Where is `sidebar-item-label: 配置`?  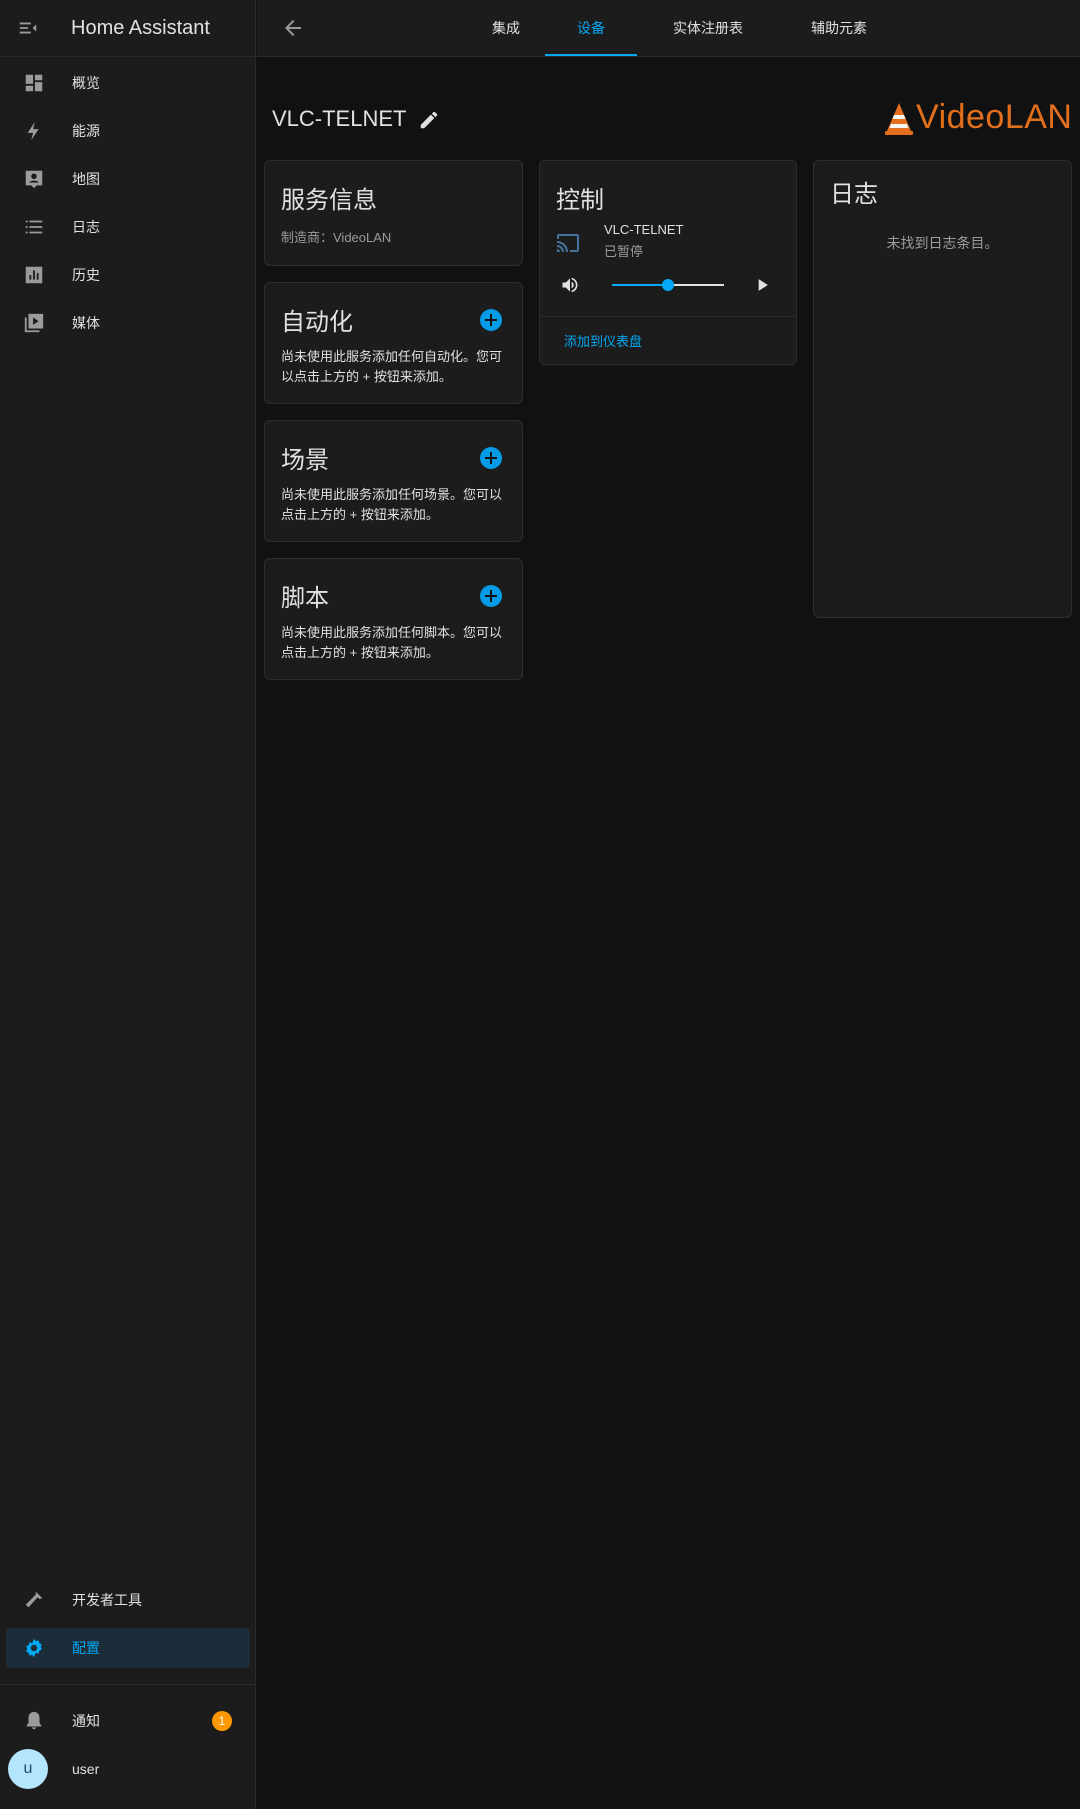
sidebar-item-label: 配置 is located at coordinates (86, 1648).